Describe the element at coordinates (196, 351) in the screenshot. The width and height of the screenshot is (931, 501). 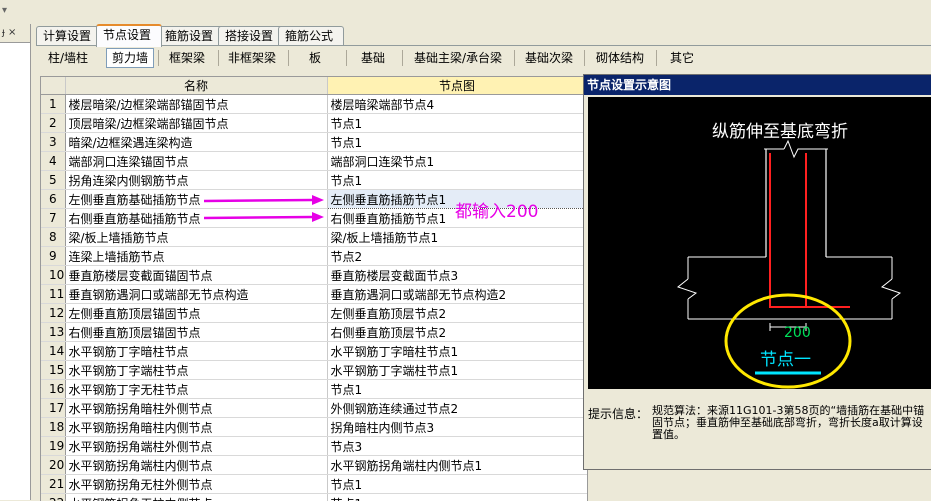
I see `row-name-cell: 水平钢筋丁字暗柱节点` at that location.